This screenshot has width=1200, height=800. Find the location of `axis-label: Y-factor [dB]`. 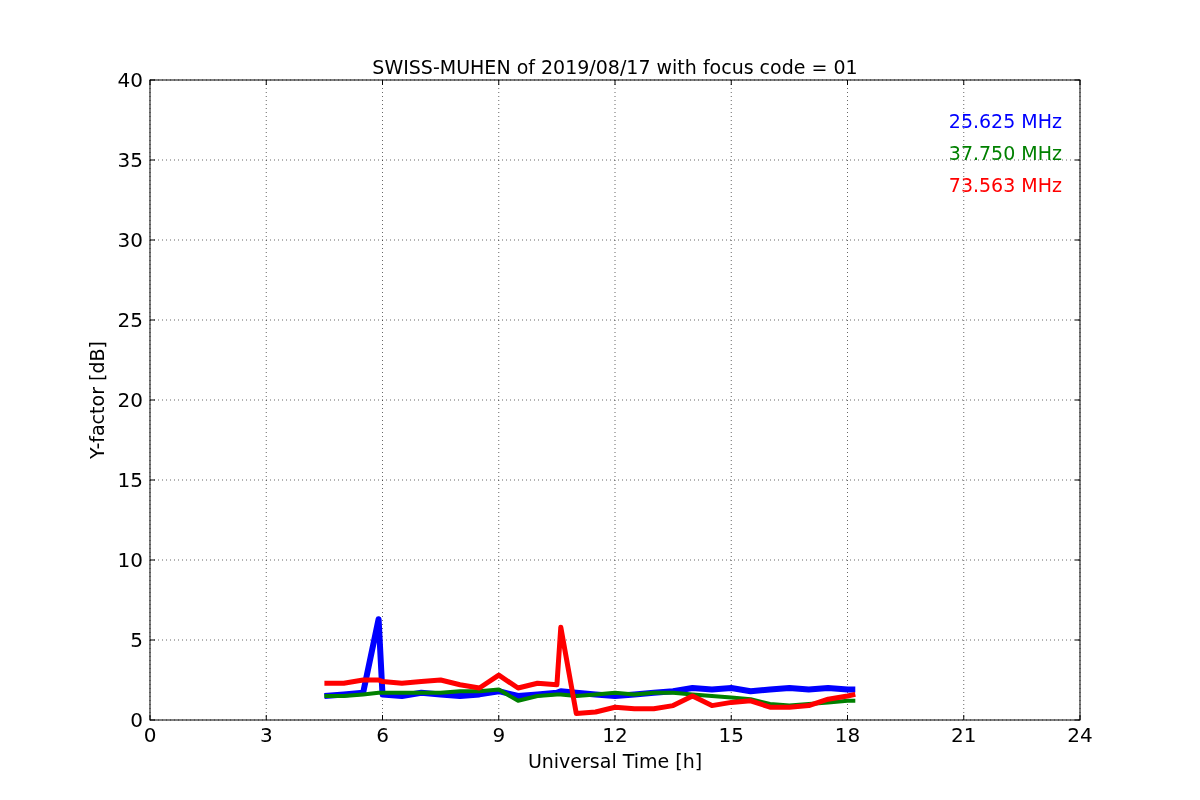

axis-label: Y-factor [dB] is located at coordinates (97, 400).